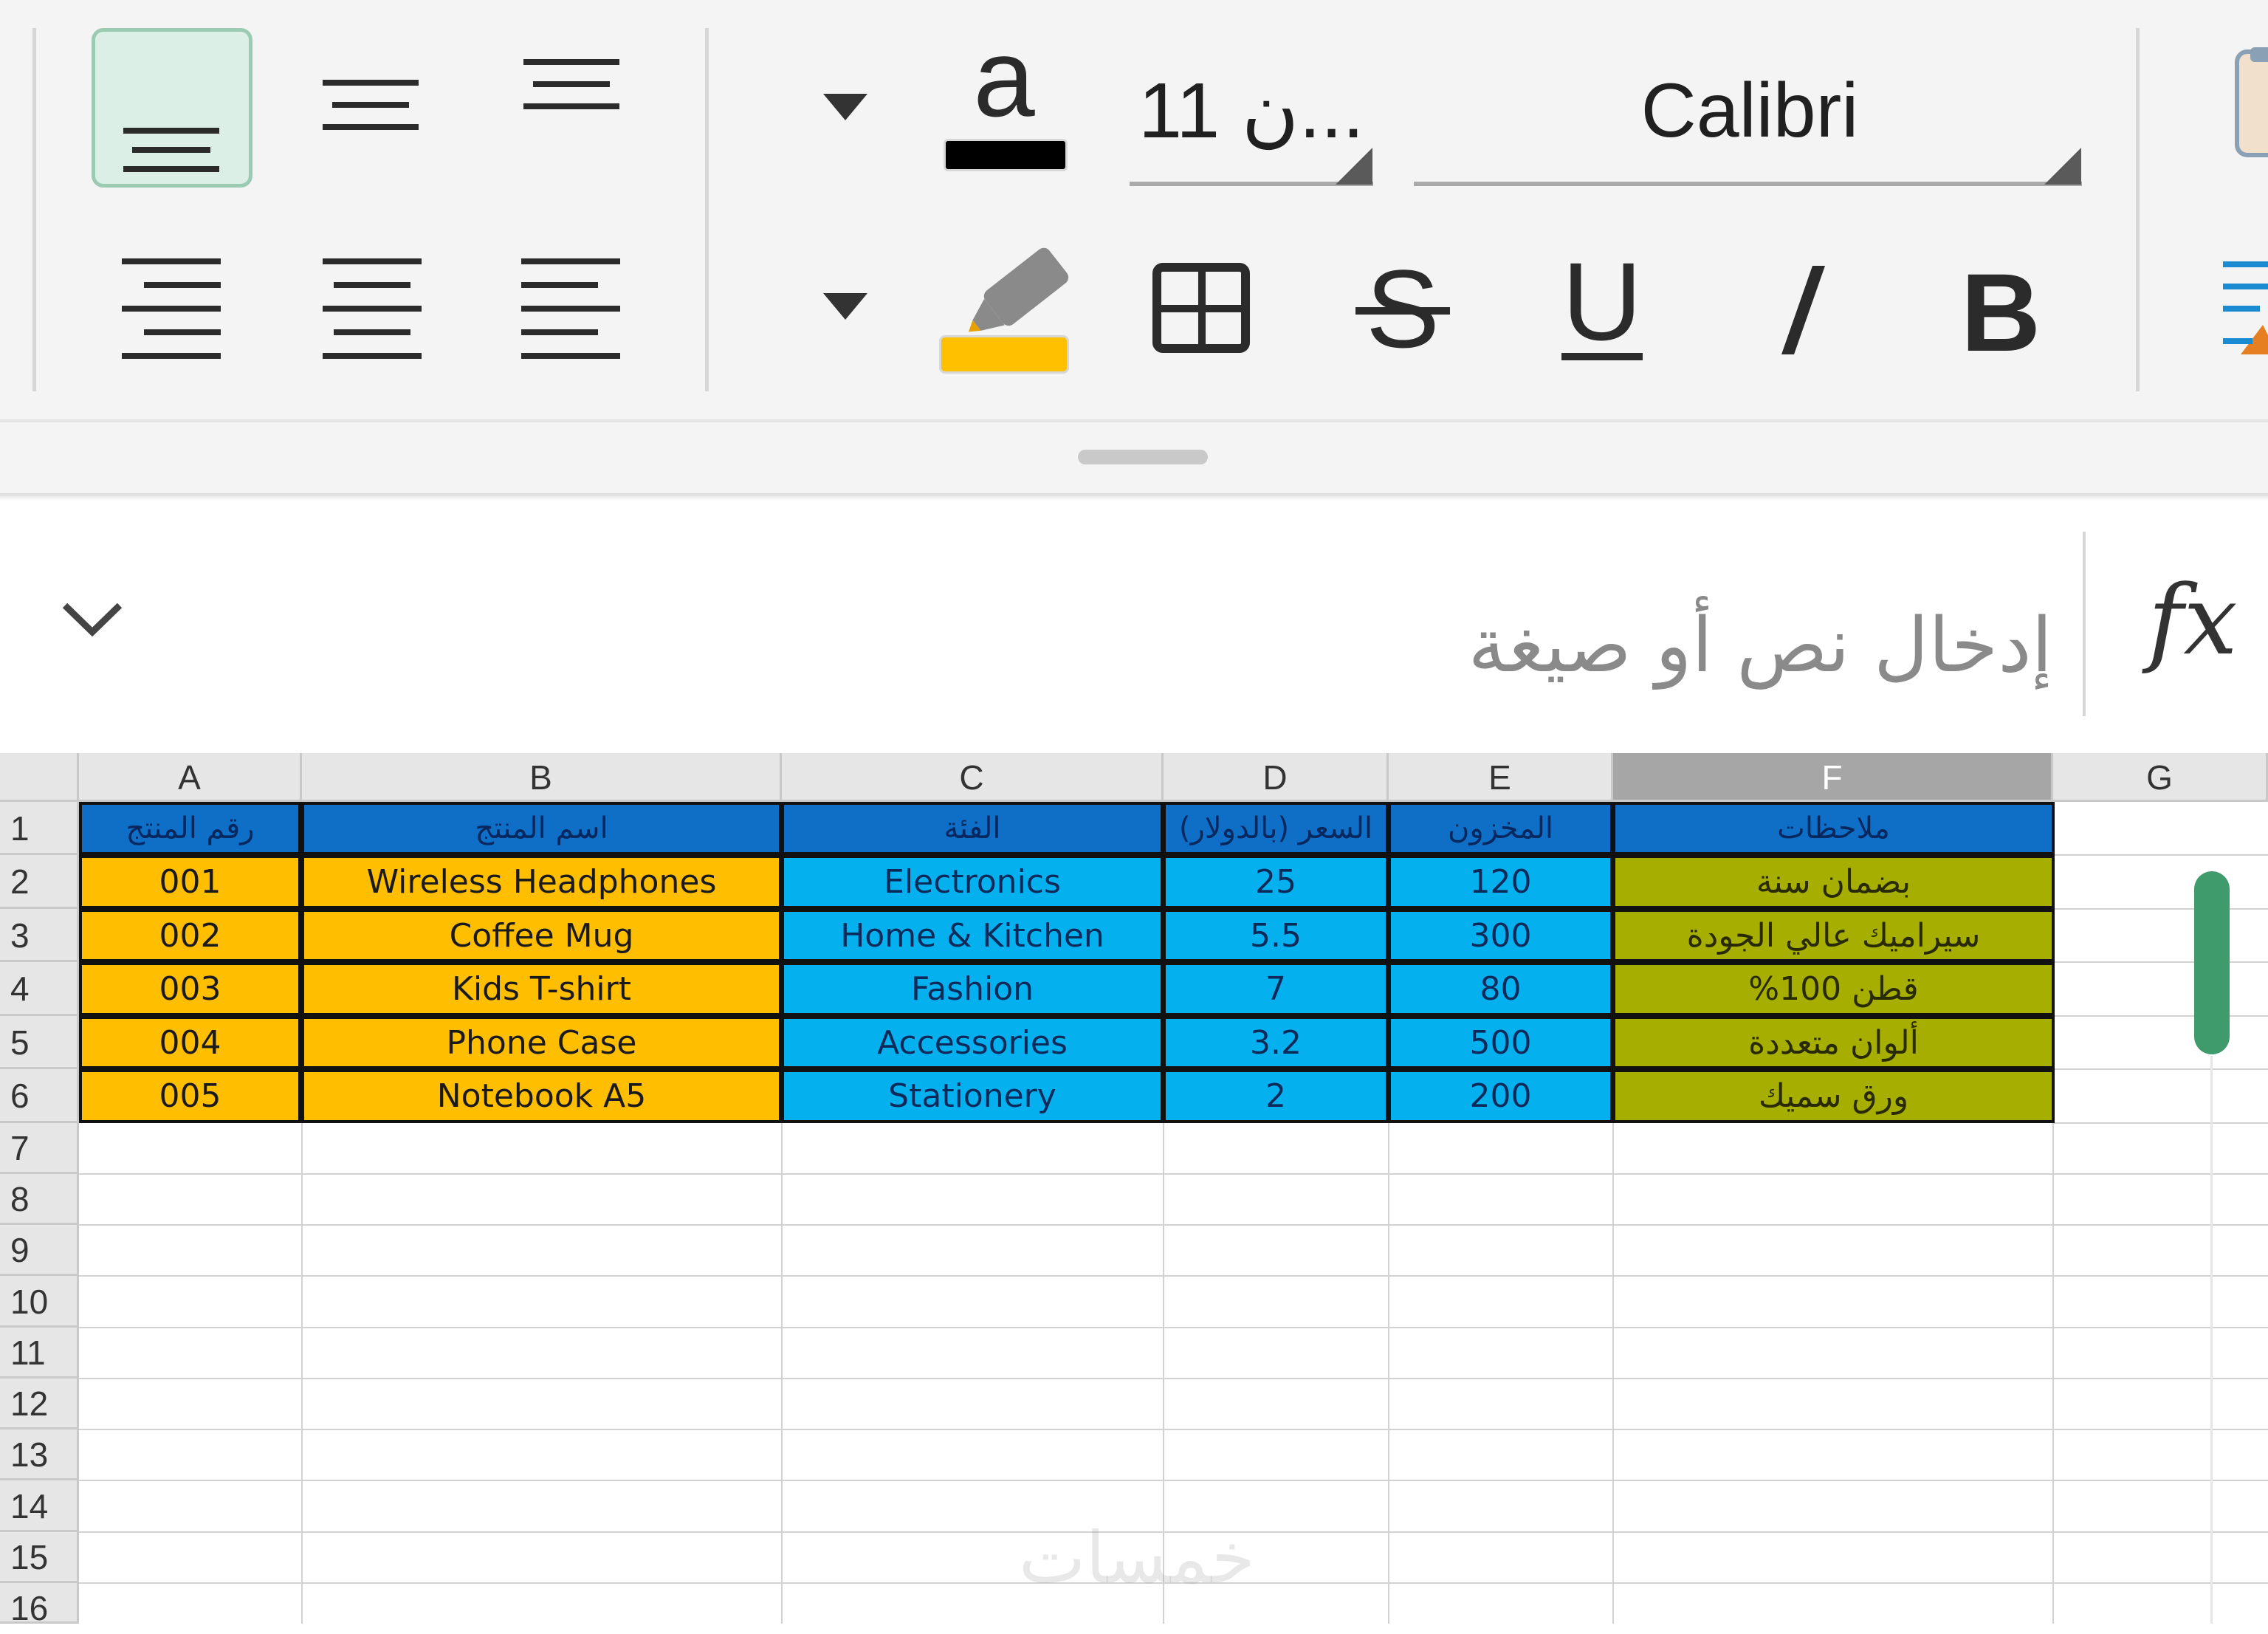 This screenshot has height=1634, width=2268. Describe the element at coordinates (1750, 110) in the screenshot. I see `font-name-field: Calibri` at that location.